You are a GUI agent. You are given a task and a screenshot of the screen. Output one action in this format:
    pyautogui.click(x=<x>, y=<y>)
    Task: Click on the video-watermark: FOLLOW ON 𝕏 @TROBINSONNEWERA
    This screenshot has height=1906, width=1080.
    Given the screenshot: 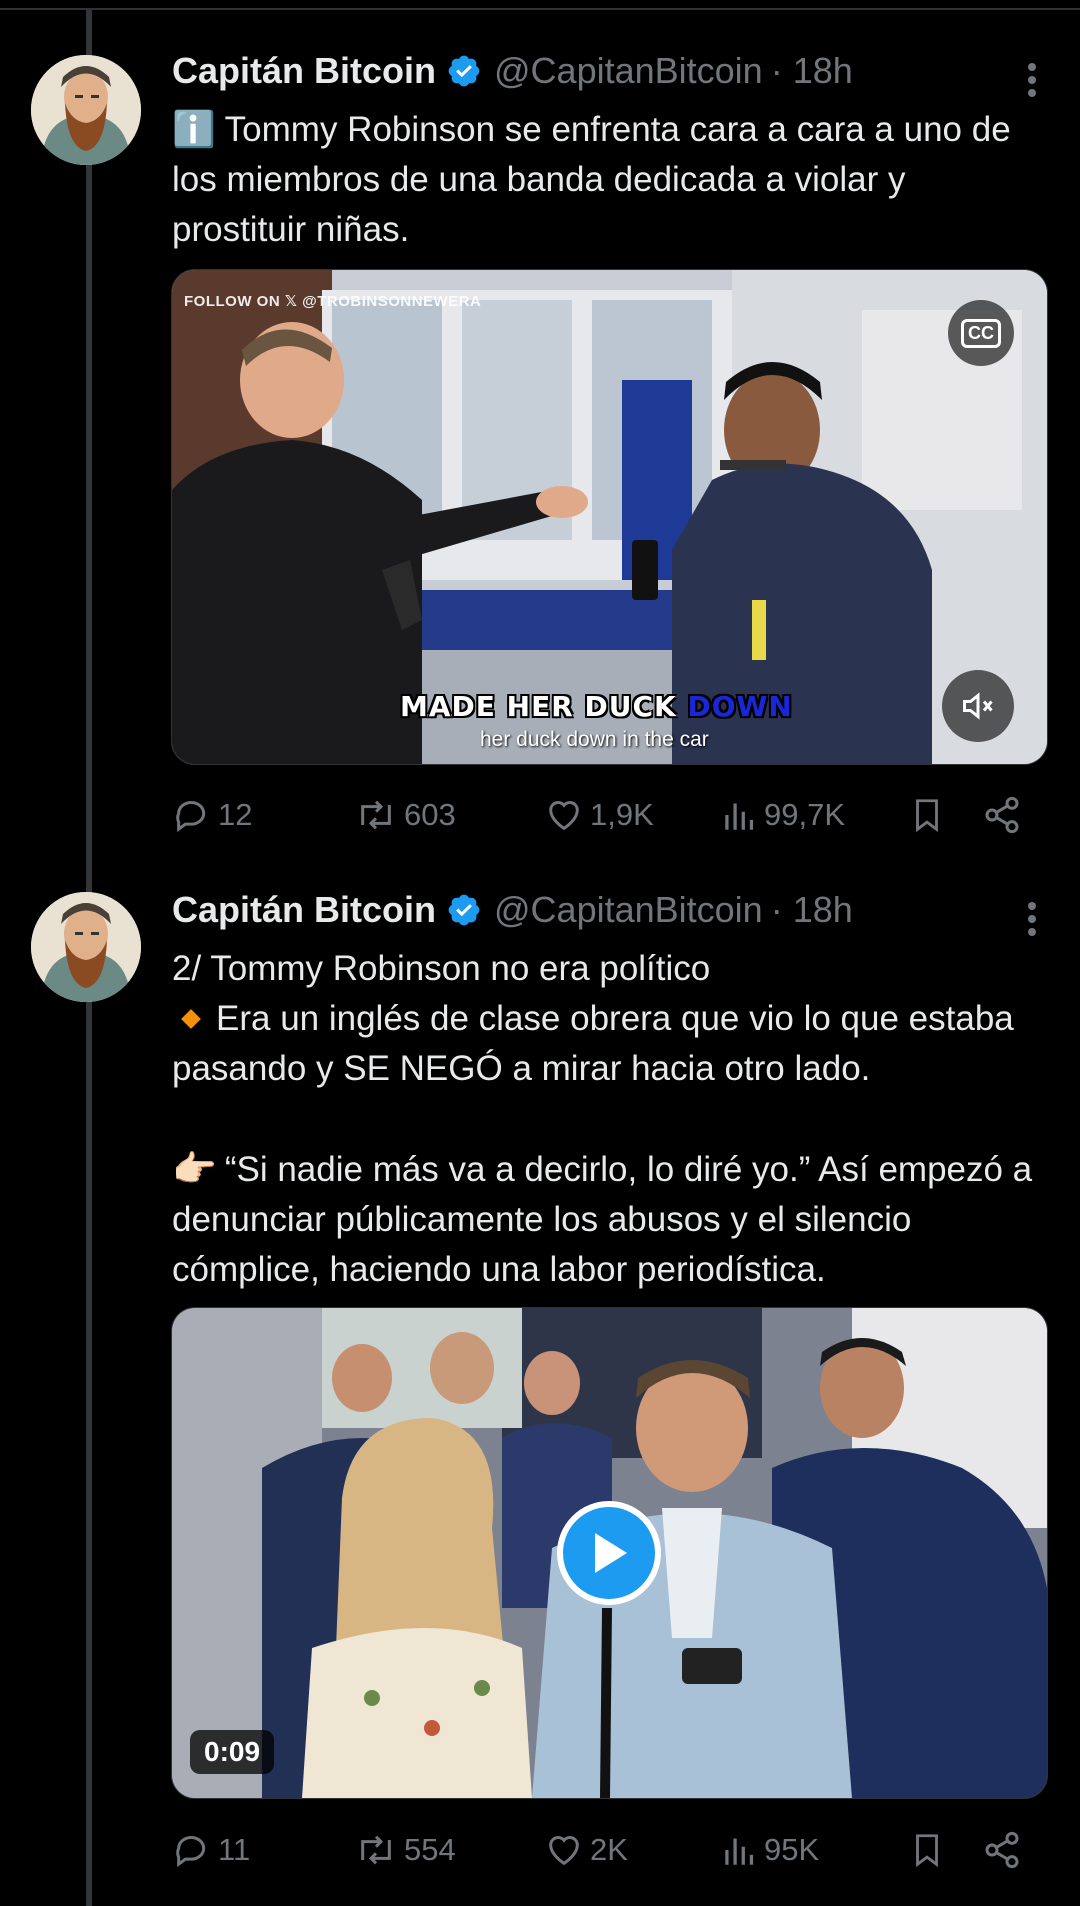 What is the action you would take?
    pyautogui.click(x=333, y=301)
    